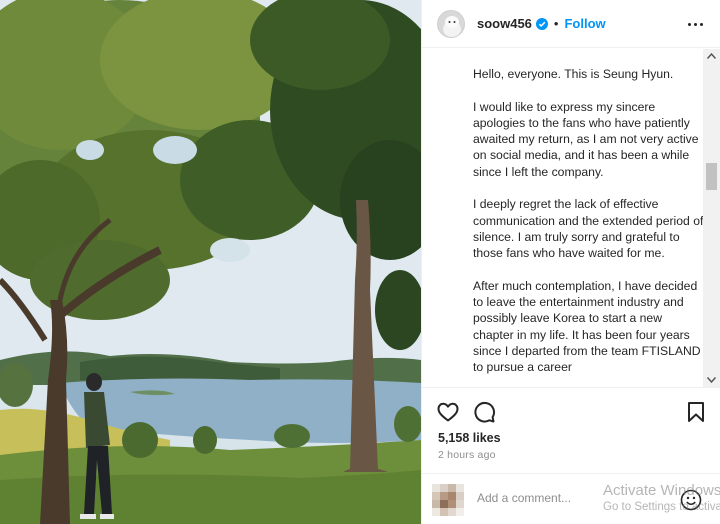 This screenshot has height=524, width=720. Describe the element at coordinates (691, 500) in the screenshot. I see `emoji-icon` at that location.